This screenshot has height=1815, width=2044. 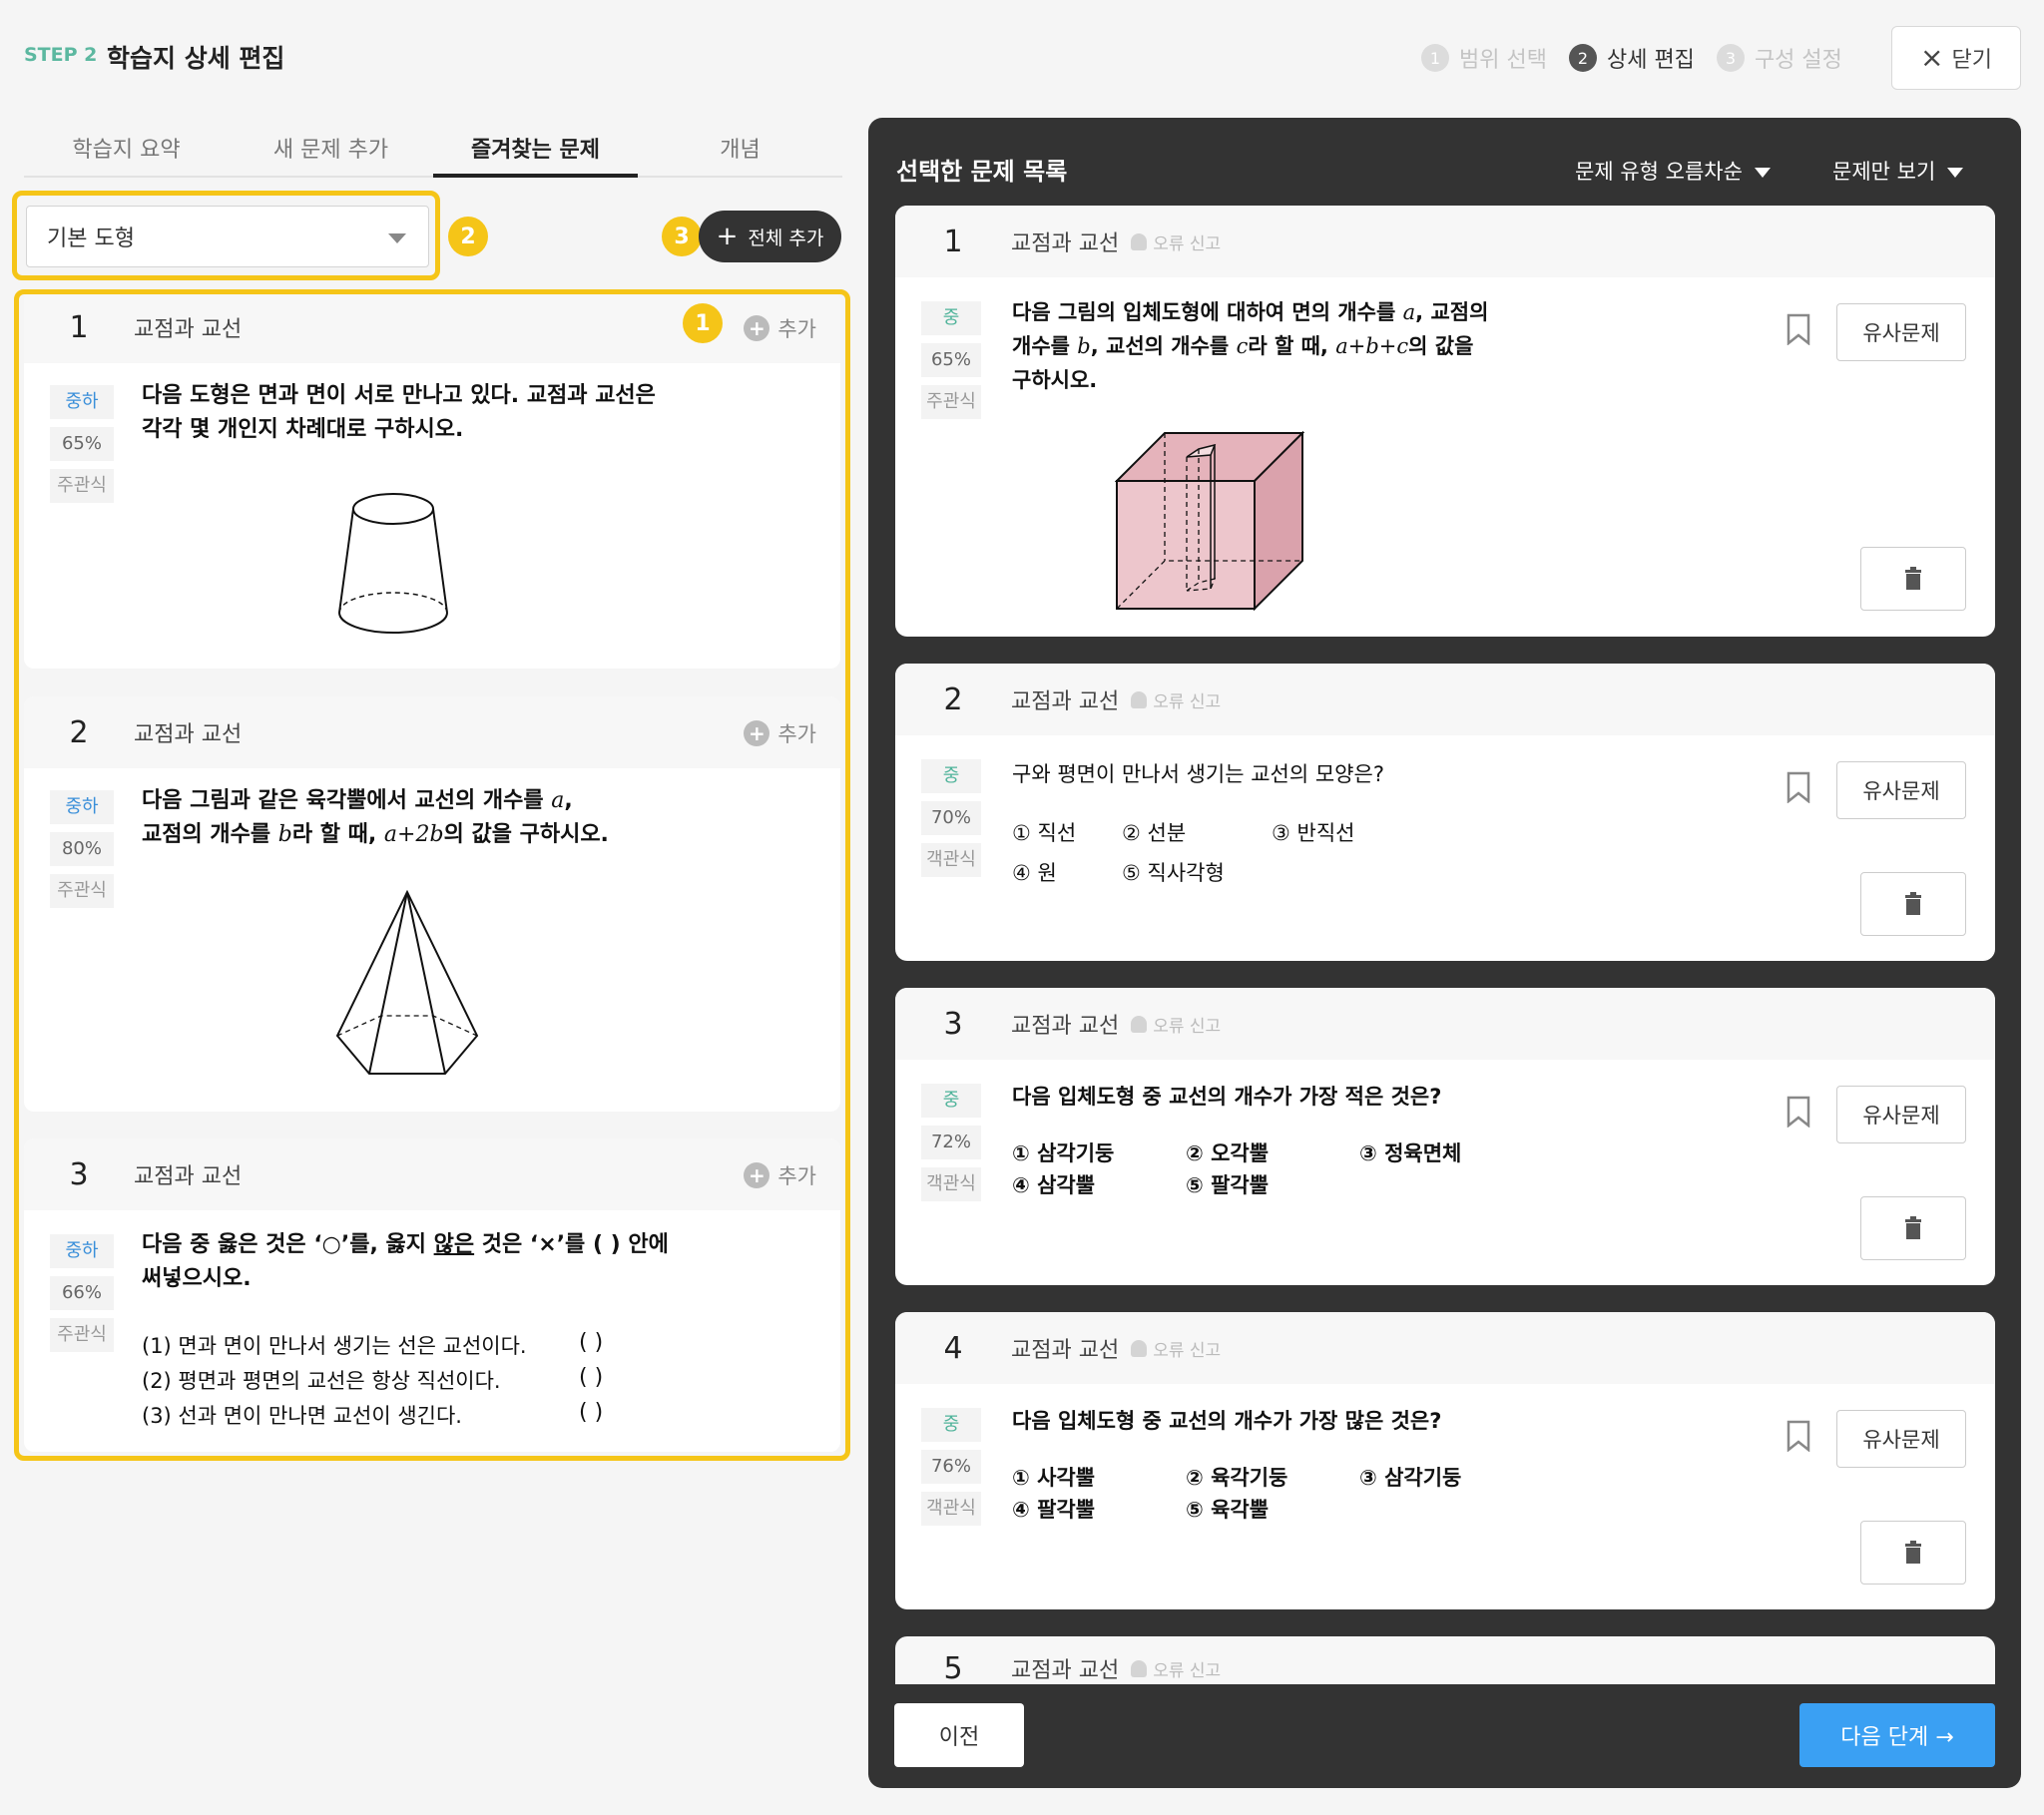 What do you see at coordinates (1054, 1478) in the screenshot?
I see `option-1: ① 사각뿔` at bounding box center [1054, 1478].